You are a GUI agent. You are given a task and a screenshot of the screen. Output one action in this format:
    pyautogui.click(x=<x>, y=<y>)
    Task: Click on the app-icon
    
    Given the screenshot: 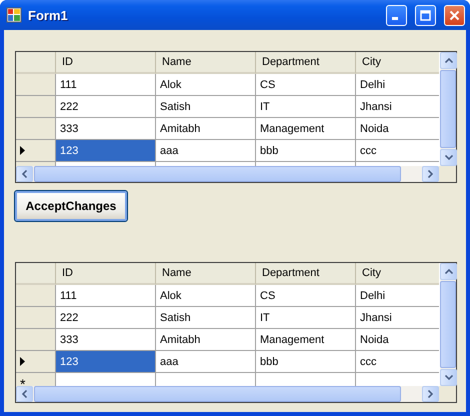 What is the action you would take?
    pyautogui.click(x=14, y=15)
    